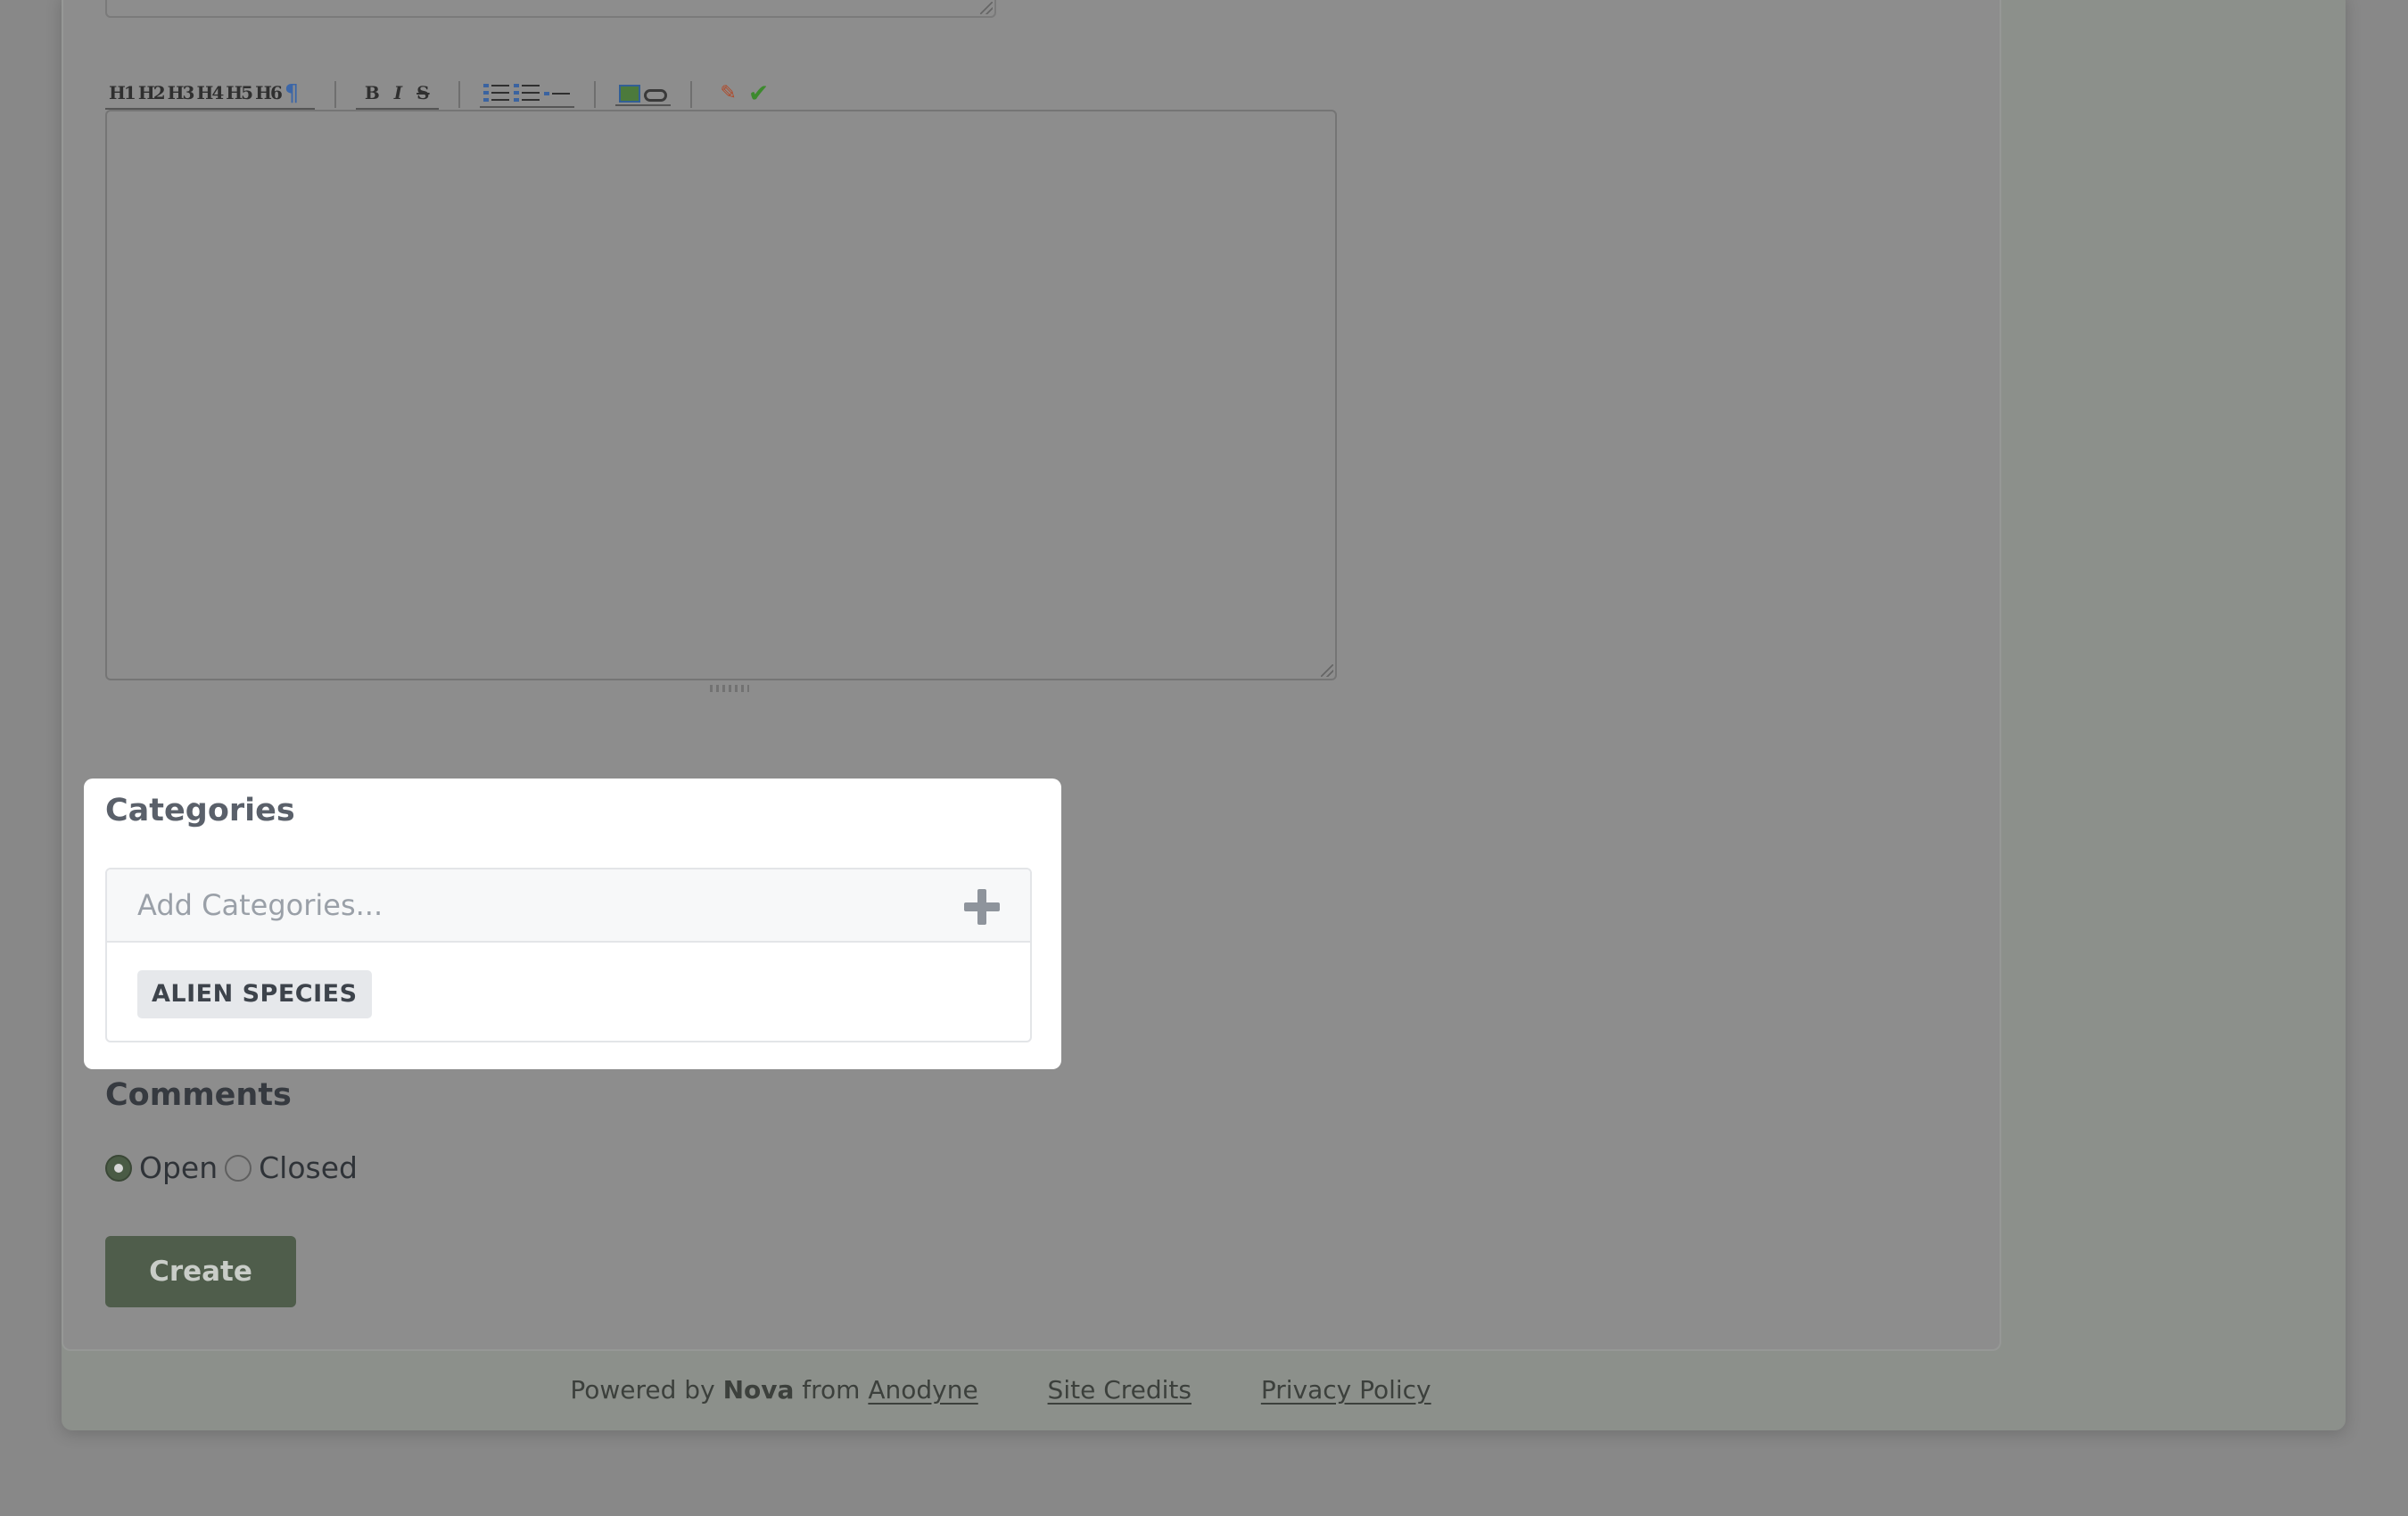 The image size is (2408, 1516). Describe the element at coordinates (372, 92) in the screenshot. I see `bold-button: B` at that location.